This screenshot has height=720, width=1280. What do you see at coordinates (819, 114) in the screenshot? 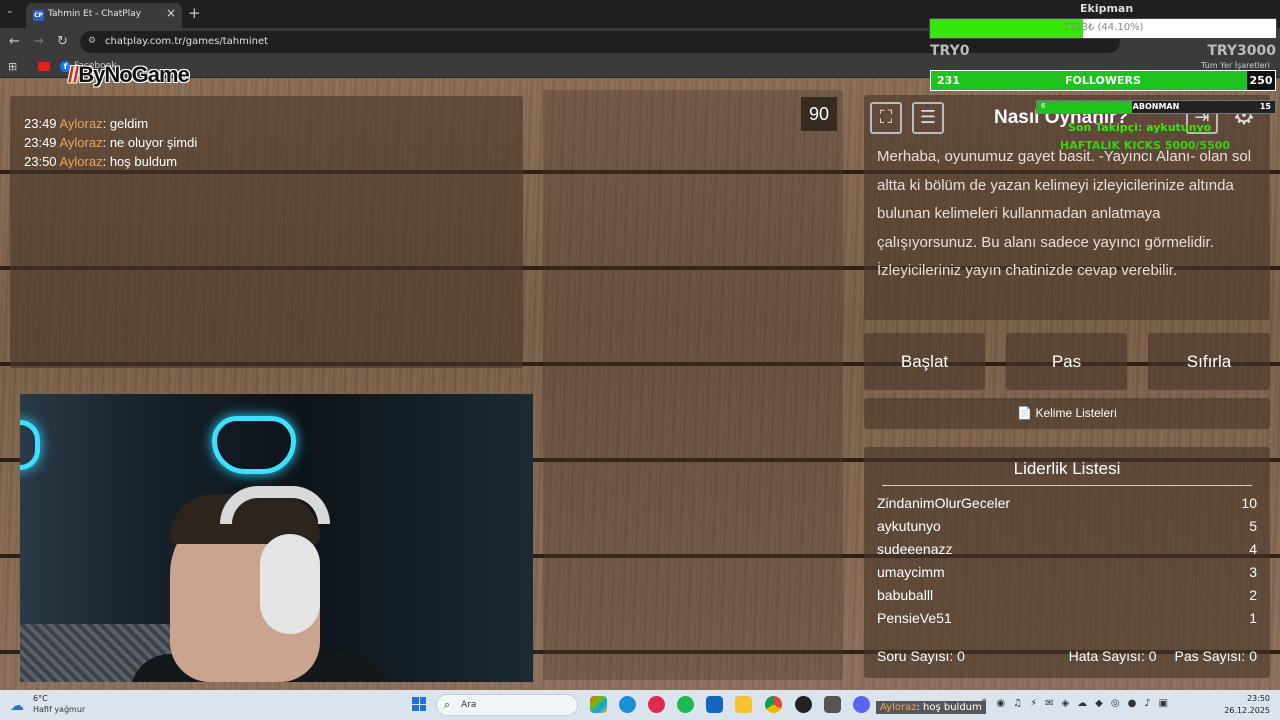
I see `countdown-timer: 90` at bounding box center [819, 114].